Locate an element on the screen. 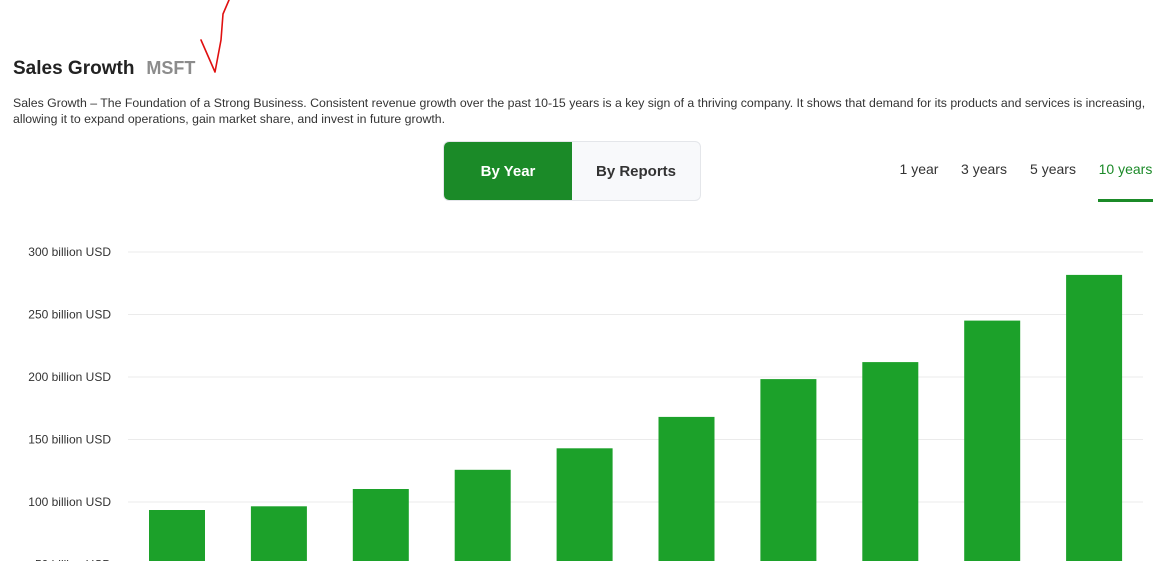 The image size is (1161, 566). y-tick-label: 250 billion USD is located at coordinates (69, 315).